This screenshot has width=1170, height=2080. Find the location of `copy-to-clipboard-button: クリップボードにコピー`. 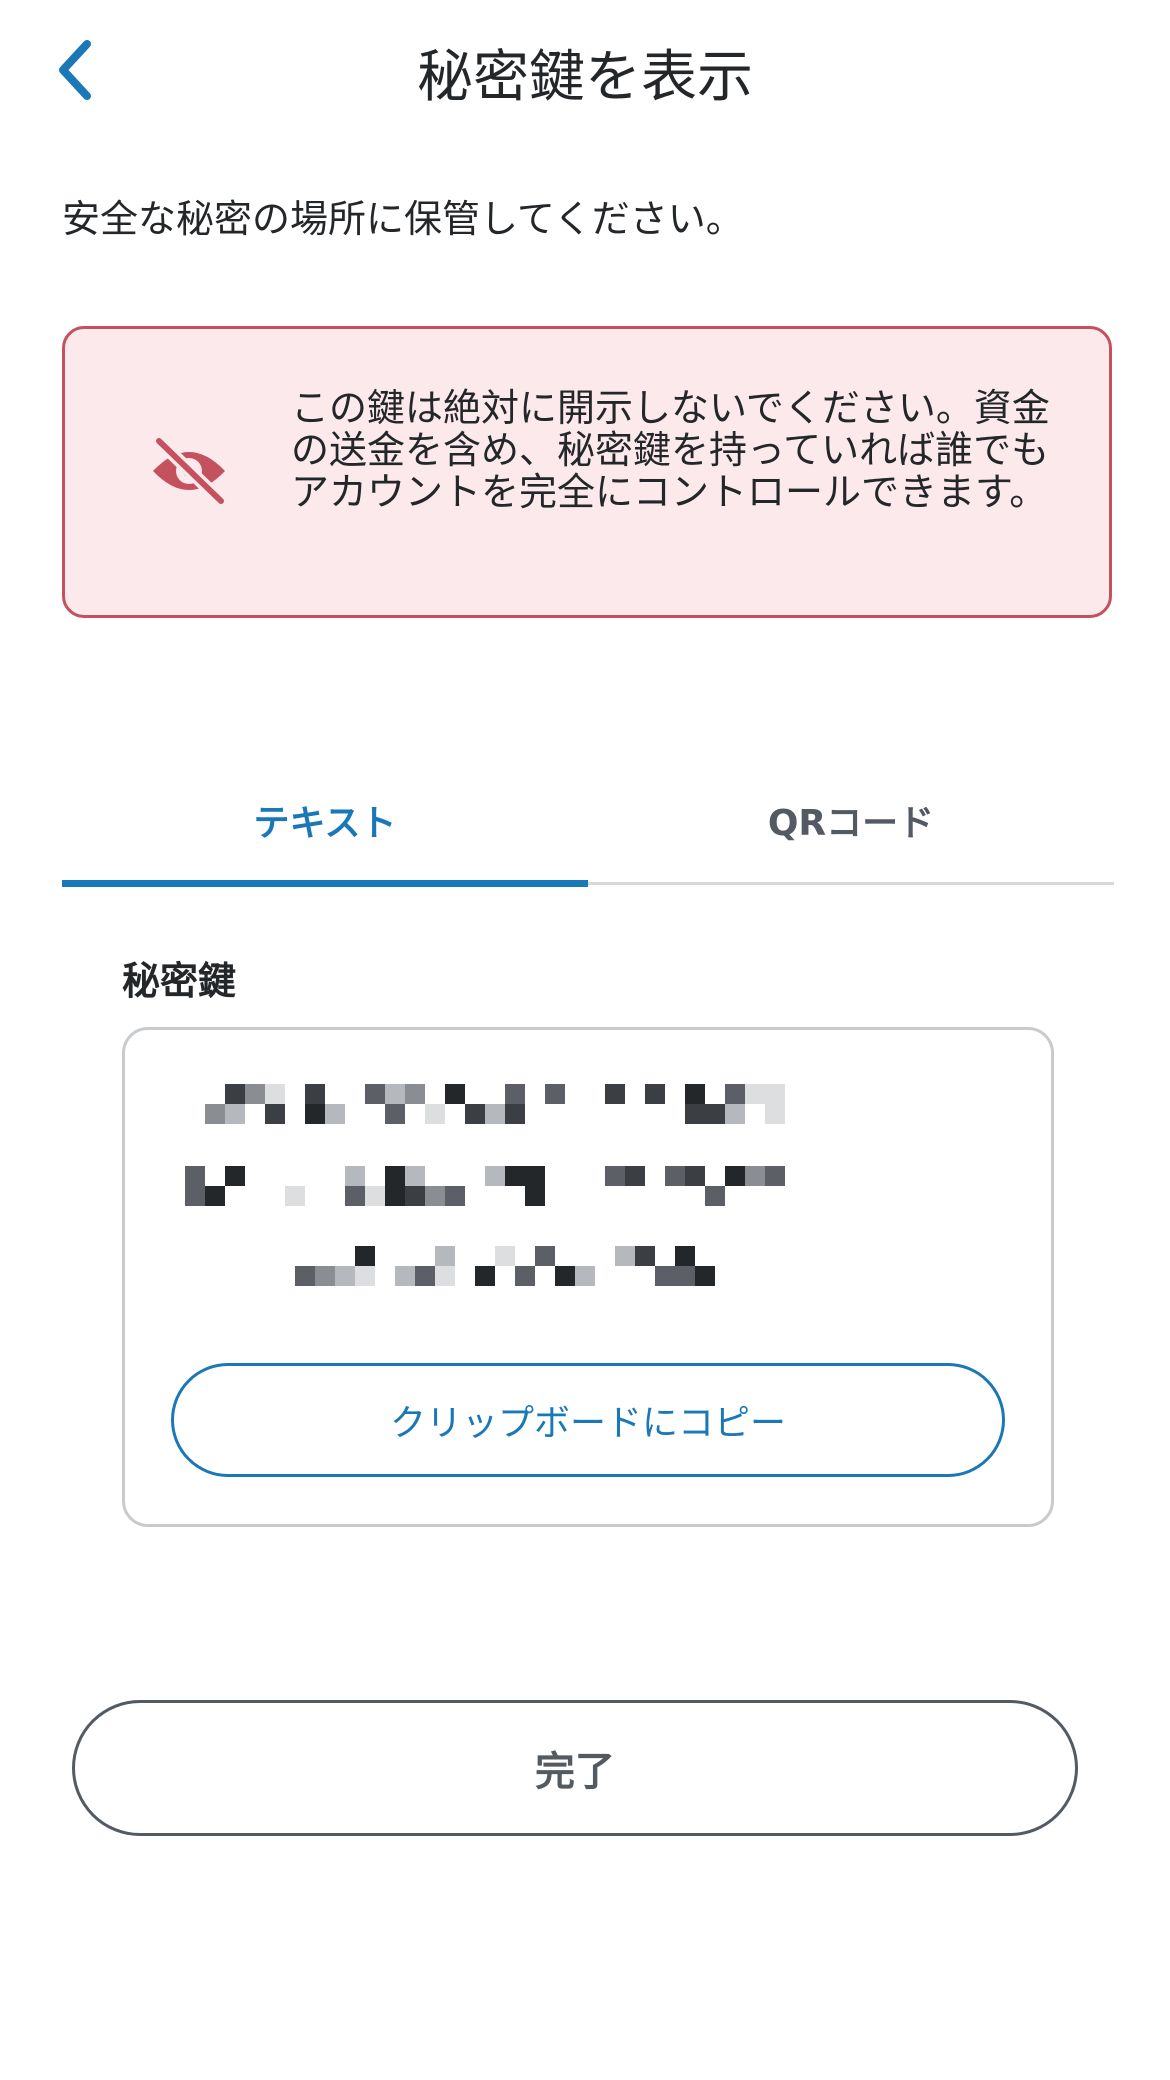

copy-to-clipboard-button: クリップボードにコピー is located at coordinates (588, 1420).